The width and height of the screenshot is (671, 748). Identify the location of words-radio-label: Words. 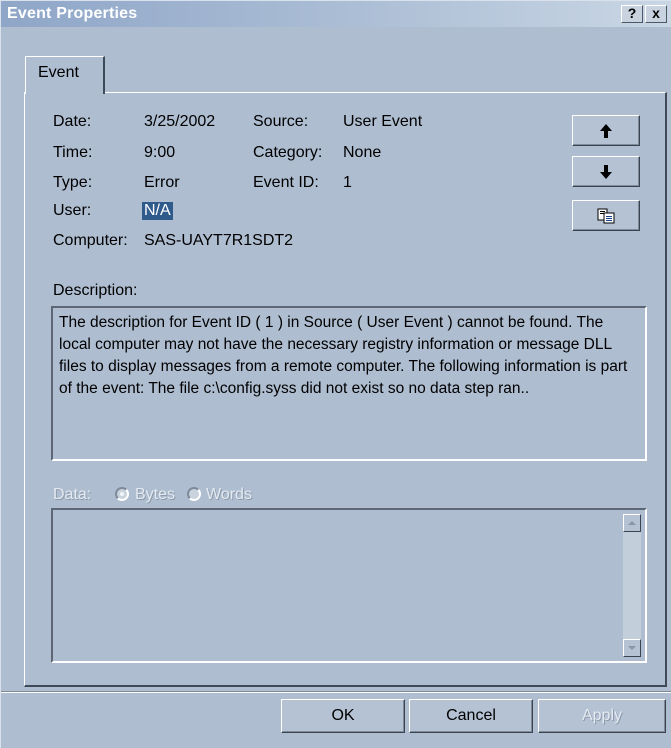
(229, 495).